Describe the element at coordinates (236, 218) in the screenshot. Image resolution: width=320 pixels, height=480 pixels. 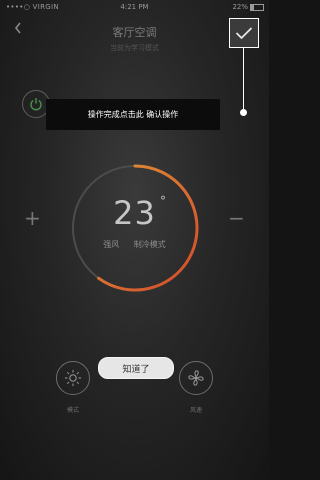
I see `decrease-temperature-button: −` at that location.